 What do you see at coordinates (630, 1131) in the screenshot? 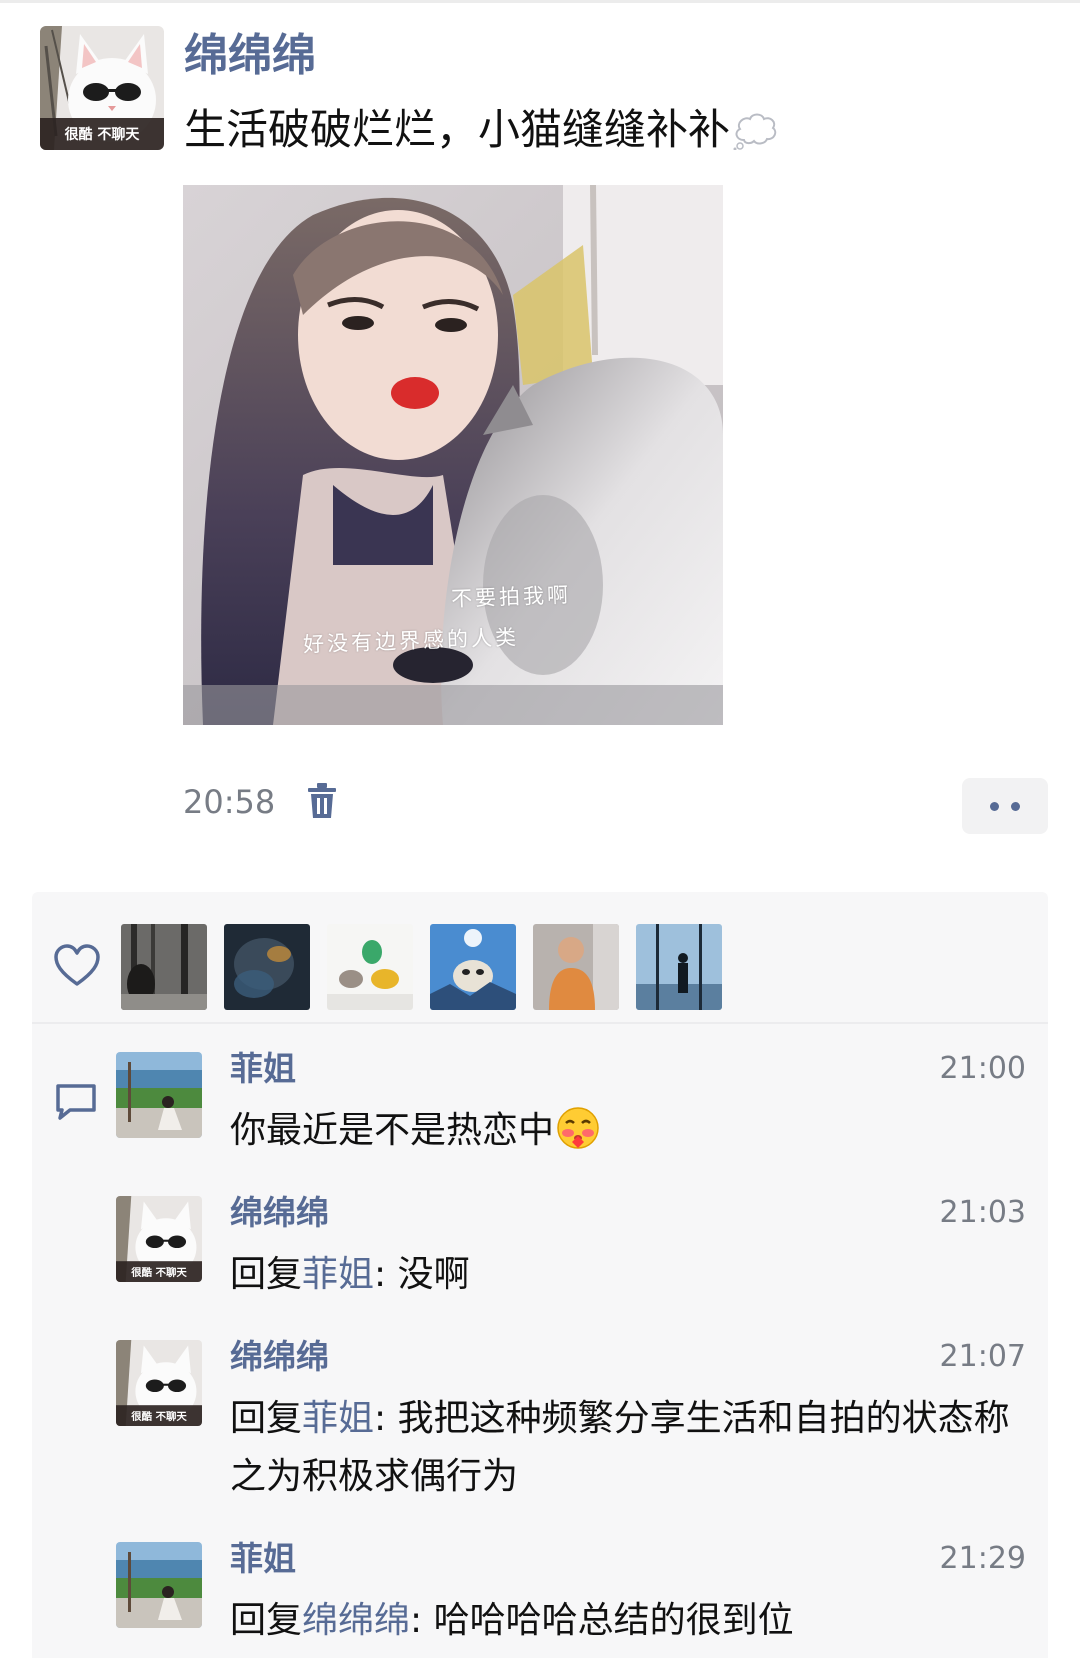
I see `comment-text: 你最近是不是热恋中` at bounding box center [630, 1131].